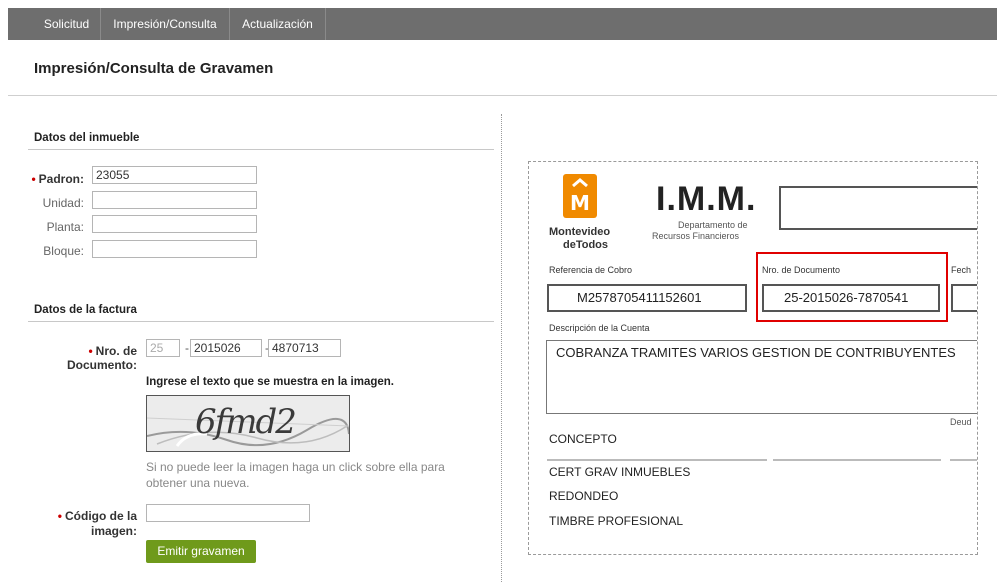 This screenshot has width=997, height=582. What do you see at coordinates (878, 208) in the screenshot?
I see `header-box` at bounding box center [878, 208].